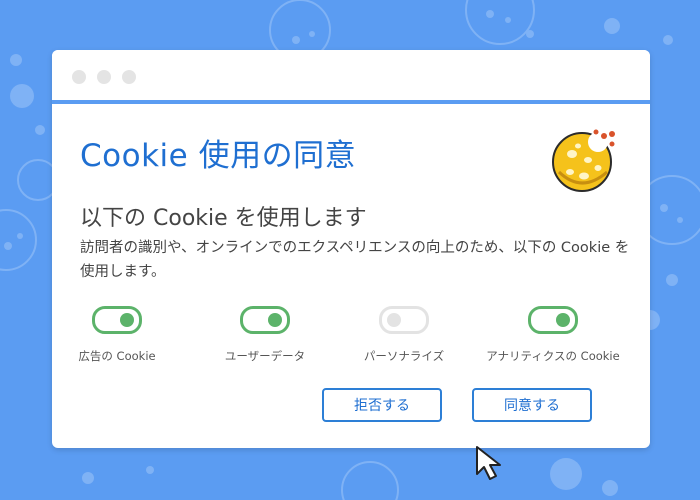 The image size is (700, 500). I want to click on toggle-analytics: アナリティクスの Cookie, so click(553, 335).